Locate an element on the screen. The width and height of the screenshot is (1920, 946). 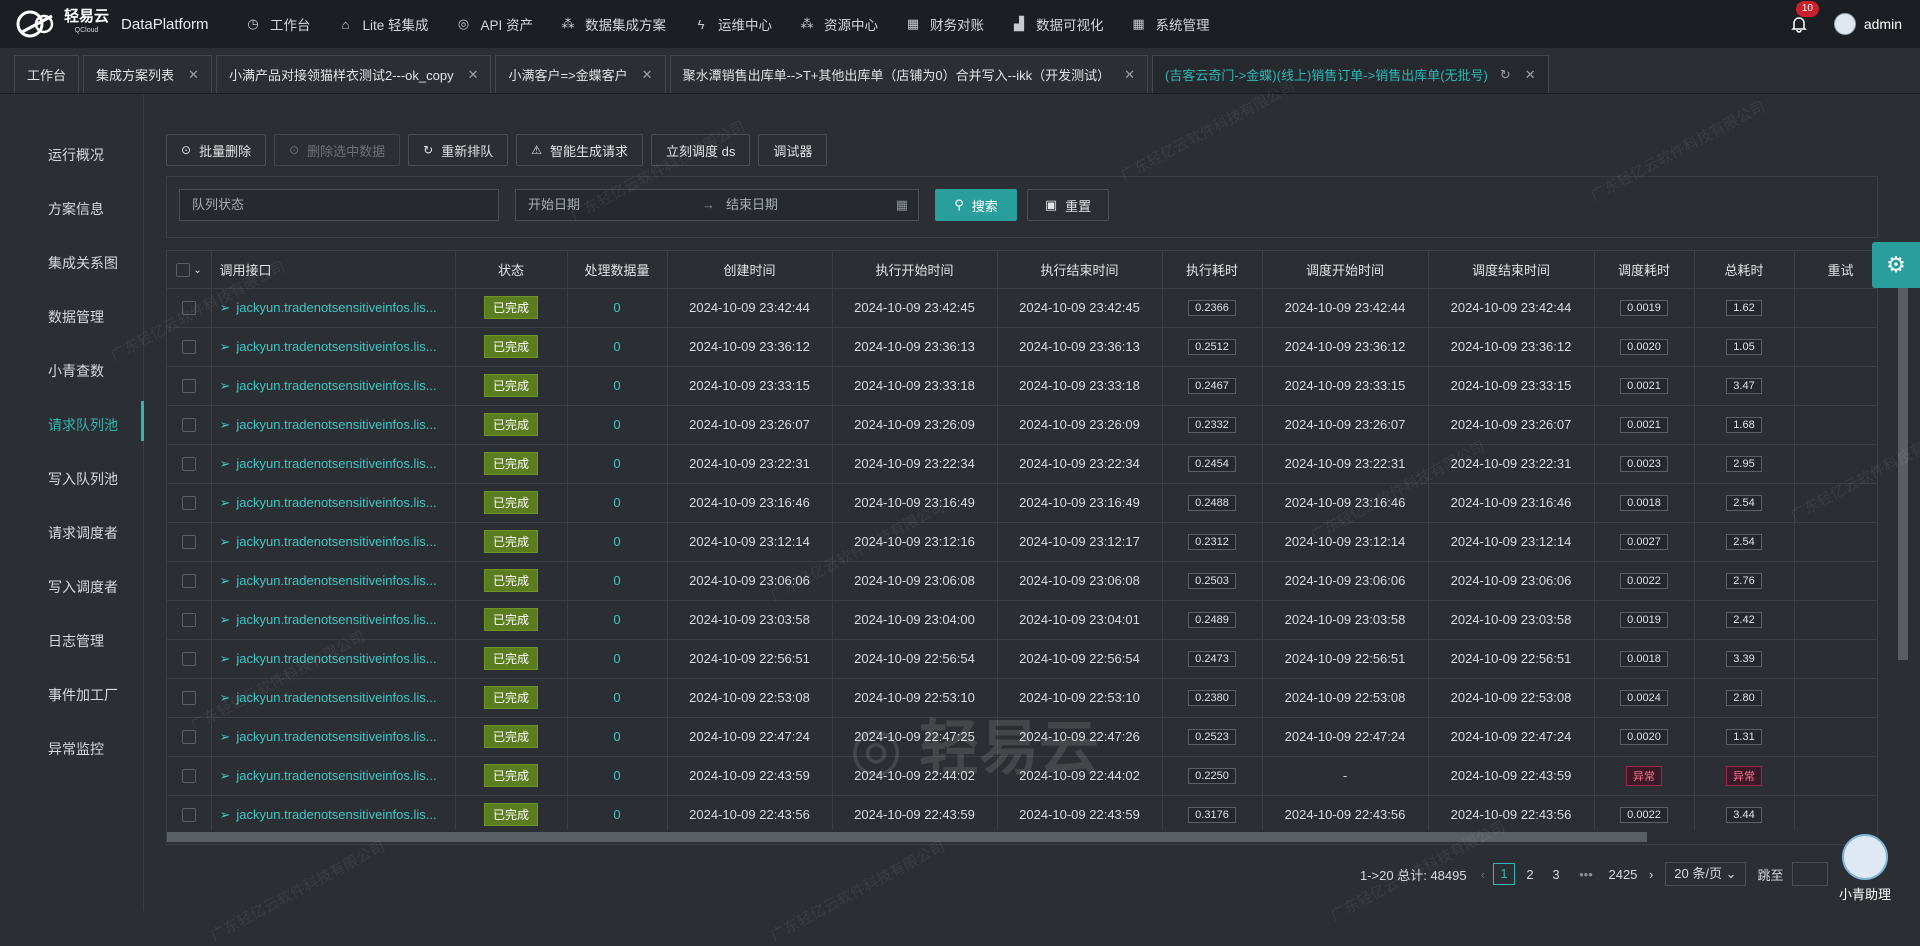
sidebar-item-1: 方案信息 is located at coordinates (76, 209).